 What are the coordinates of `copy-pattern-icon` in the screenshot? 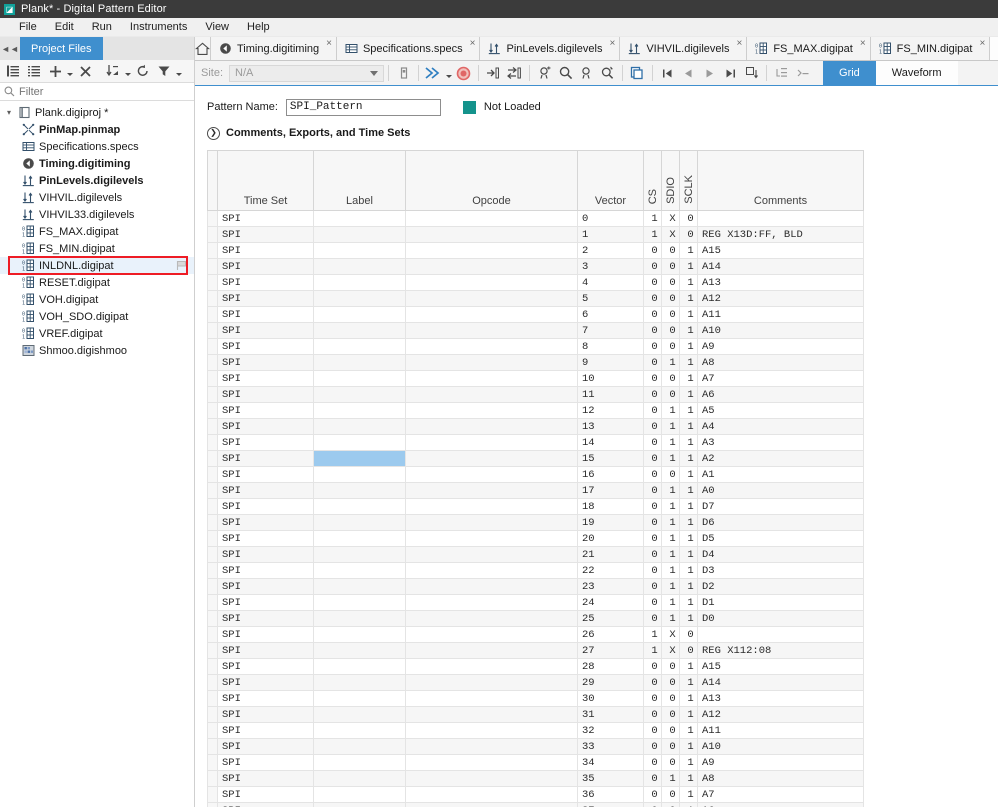 It's located at (637, 73).